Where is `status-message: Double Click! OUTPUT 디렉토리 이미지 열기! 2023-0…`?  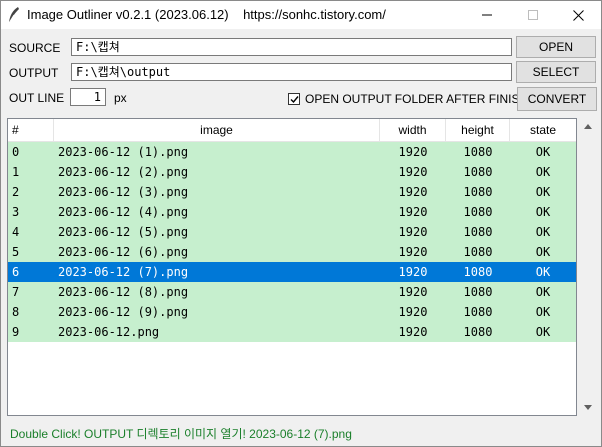
status-message: Double Click! OUTPUT 디렉토리 이미지 열기! 2023-0… is located at coordinates (181, 434).